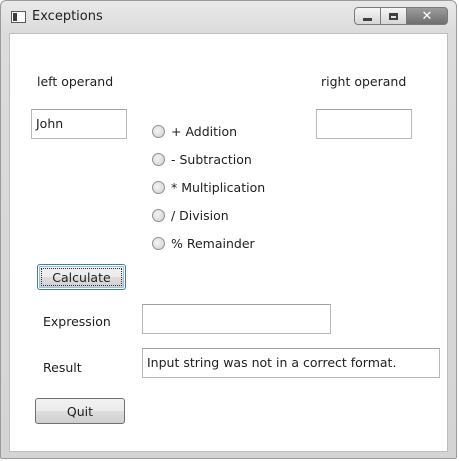 Image resolution: width=459 pixels, height=461 pixels. What do you see at coordinates (228, 17) in the screenshot?
I see `title-bar: Exceptions ✕` at bounding box center [228, 17].